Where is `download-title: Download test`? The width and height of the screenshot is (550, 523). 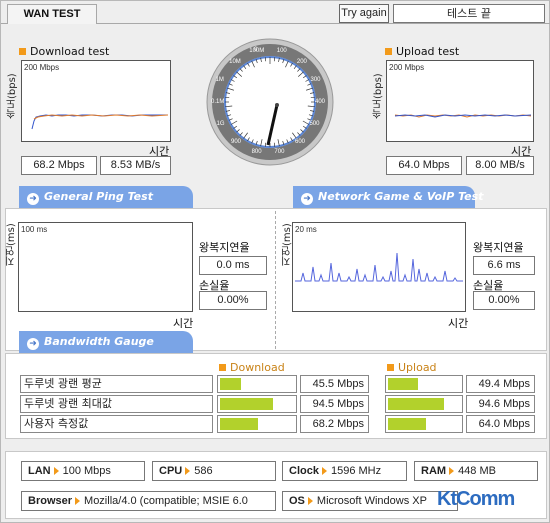
download-title: Download test is located at coordinates (64, 51).